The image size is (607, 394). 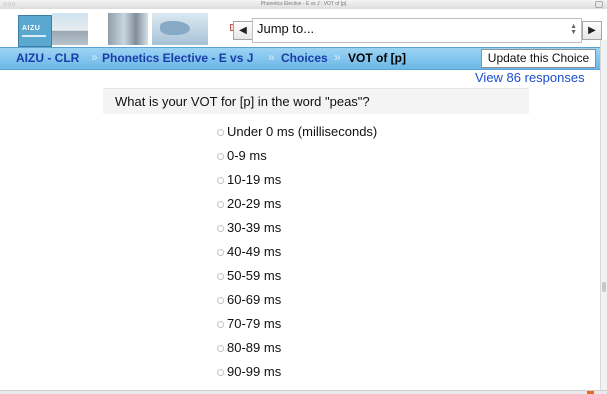 What do you see at coordinates (417, 30) in the screenshot?
I see `jump-to-select: Jump to... ▲ ▼` at bounding box center [417, 30].